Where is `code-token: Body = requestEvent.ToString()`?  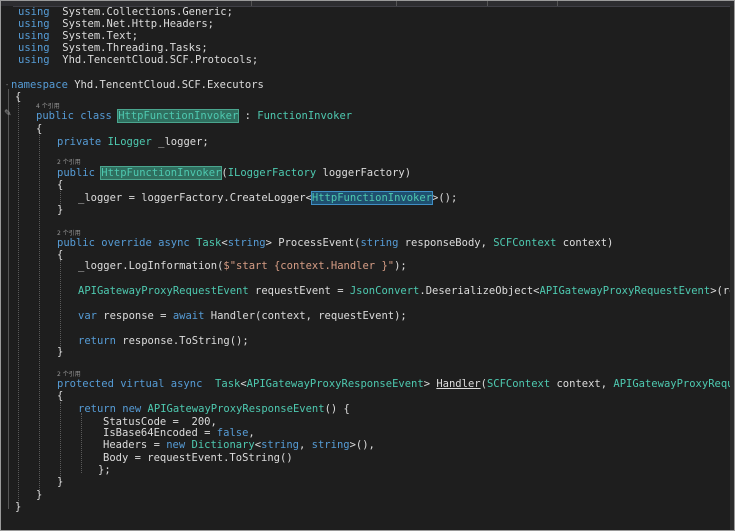 code-token: Body = requestEvent.ToString() is located at coordinates (198, 458).